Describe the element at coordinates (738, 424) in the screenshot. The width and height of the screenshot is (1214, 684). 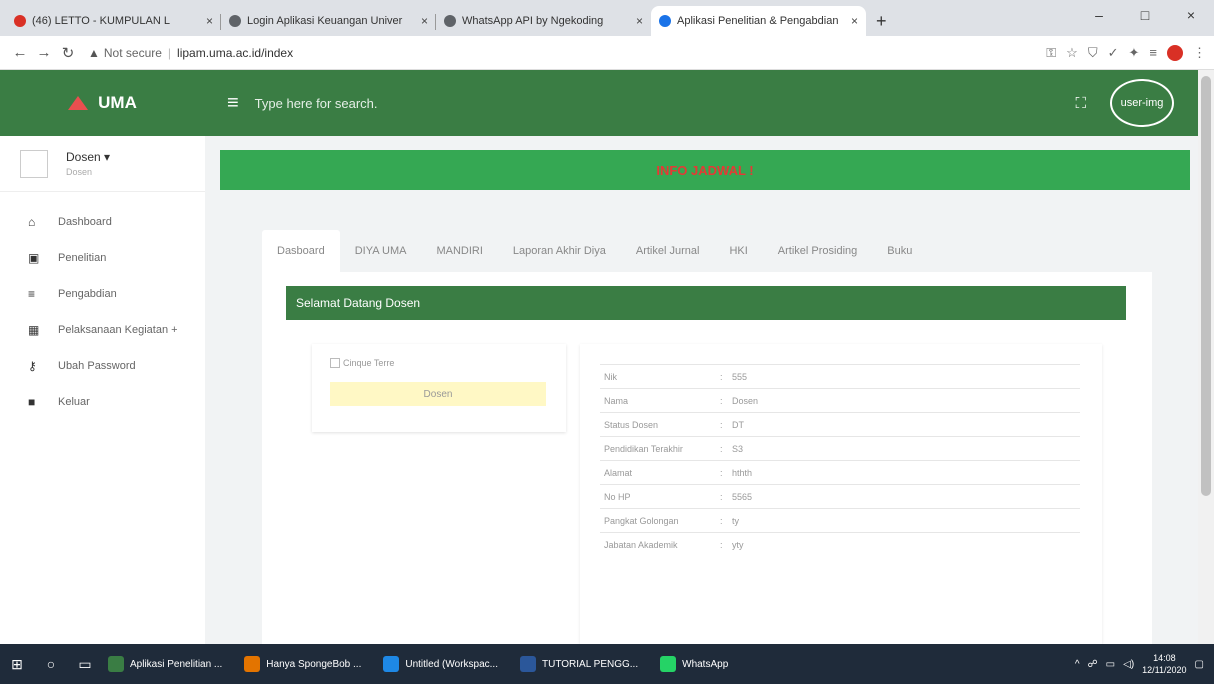
I see `detail-value: DT` at that location.